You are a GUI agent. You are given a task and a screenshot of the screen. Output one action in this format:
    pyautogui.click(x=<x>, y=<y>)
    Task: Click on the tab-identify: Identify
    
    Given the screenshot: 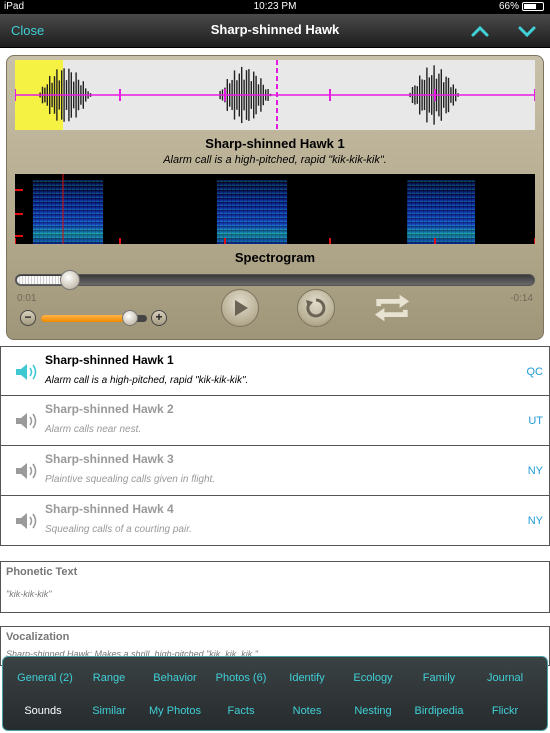 What is the action you would take?
    pyautogui.click(x=307, y=678)
    